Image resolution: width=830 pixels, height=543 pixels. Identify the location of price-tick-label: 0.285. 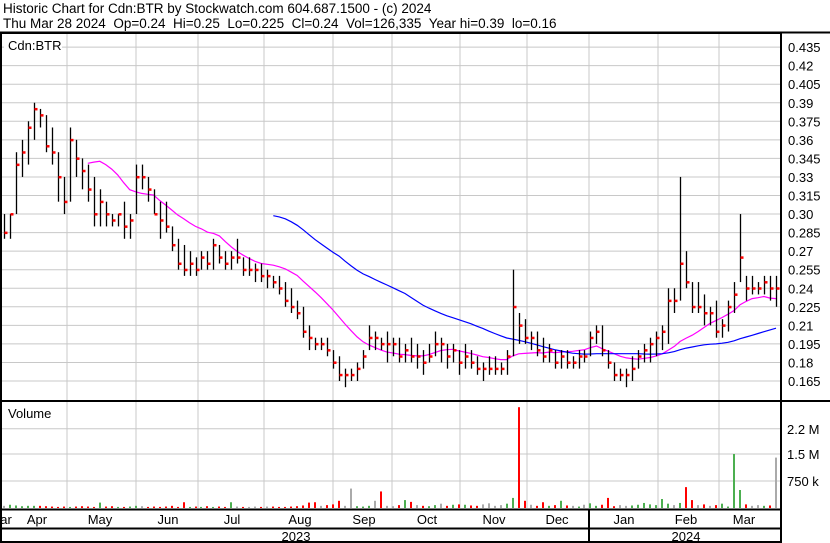
(804, 233).